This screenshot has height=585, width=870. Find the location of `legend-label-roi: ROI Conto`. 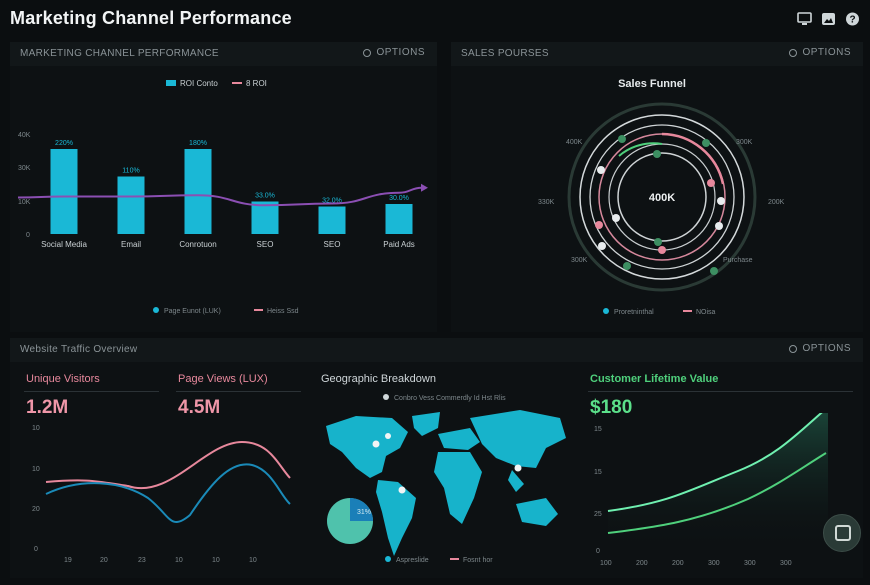

legend-label-roi: ROI Conto is located at coordinates (199, 83).